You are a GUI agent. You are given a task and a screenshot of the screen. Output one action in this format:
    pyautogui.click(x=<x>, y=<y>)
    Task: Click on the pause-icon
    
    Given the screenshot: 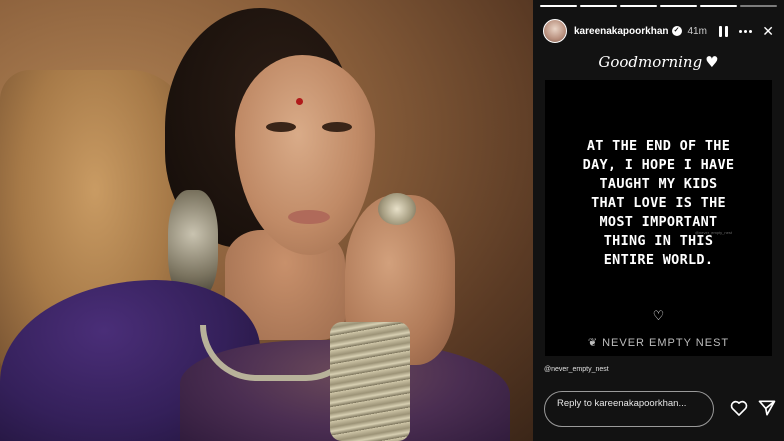 What is the action you would take?
    pyautogui.click(x=723, y=31)
    